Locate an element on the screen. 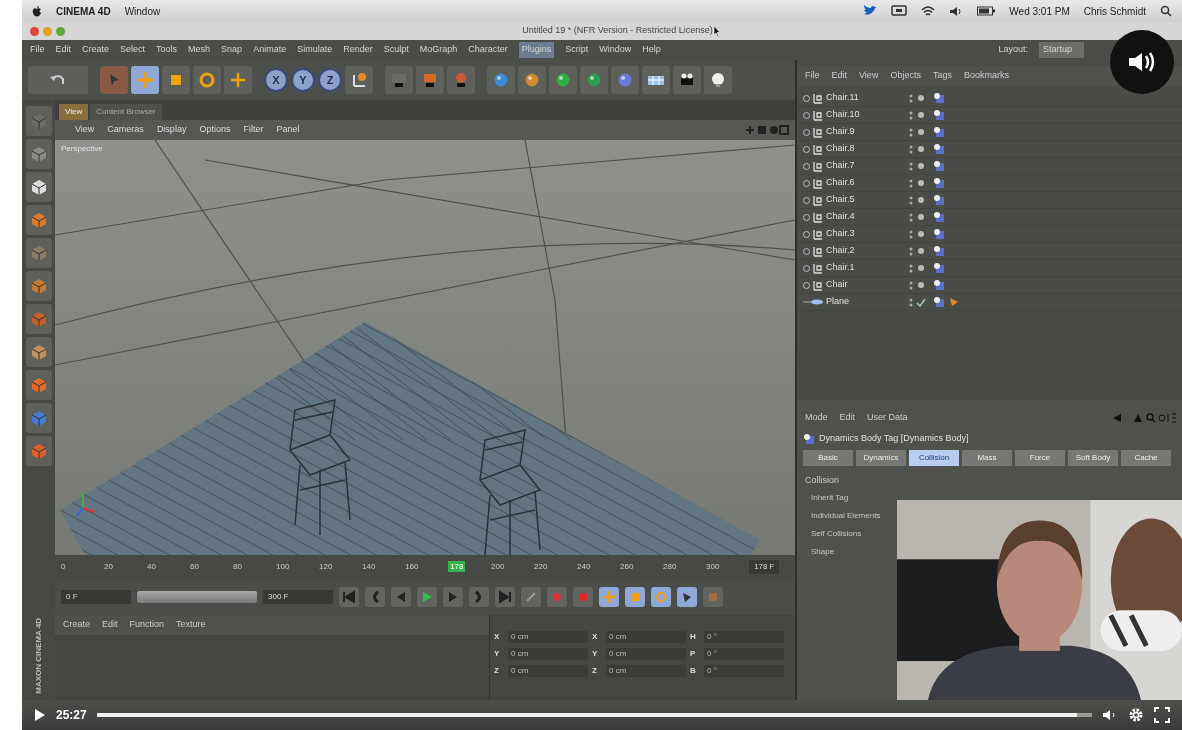 This screenshot has height=730, width=1182. edges-button is located at coordinates (38, 253).